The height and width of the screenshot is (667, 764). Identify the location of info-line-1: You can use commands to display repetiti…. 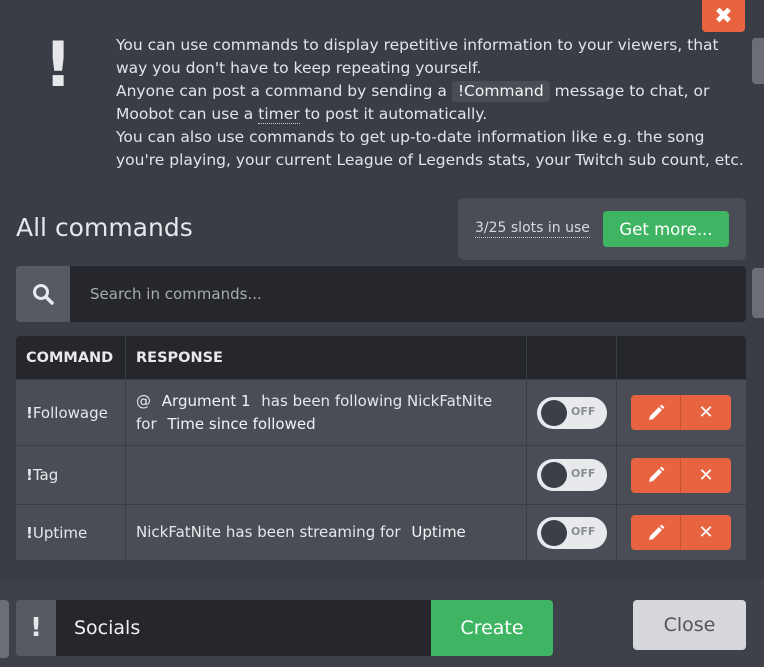
(417, 56).